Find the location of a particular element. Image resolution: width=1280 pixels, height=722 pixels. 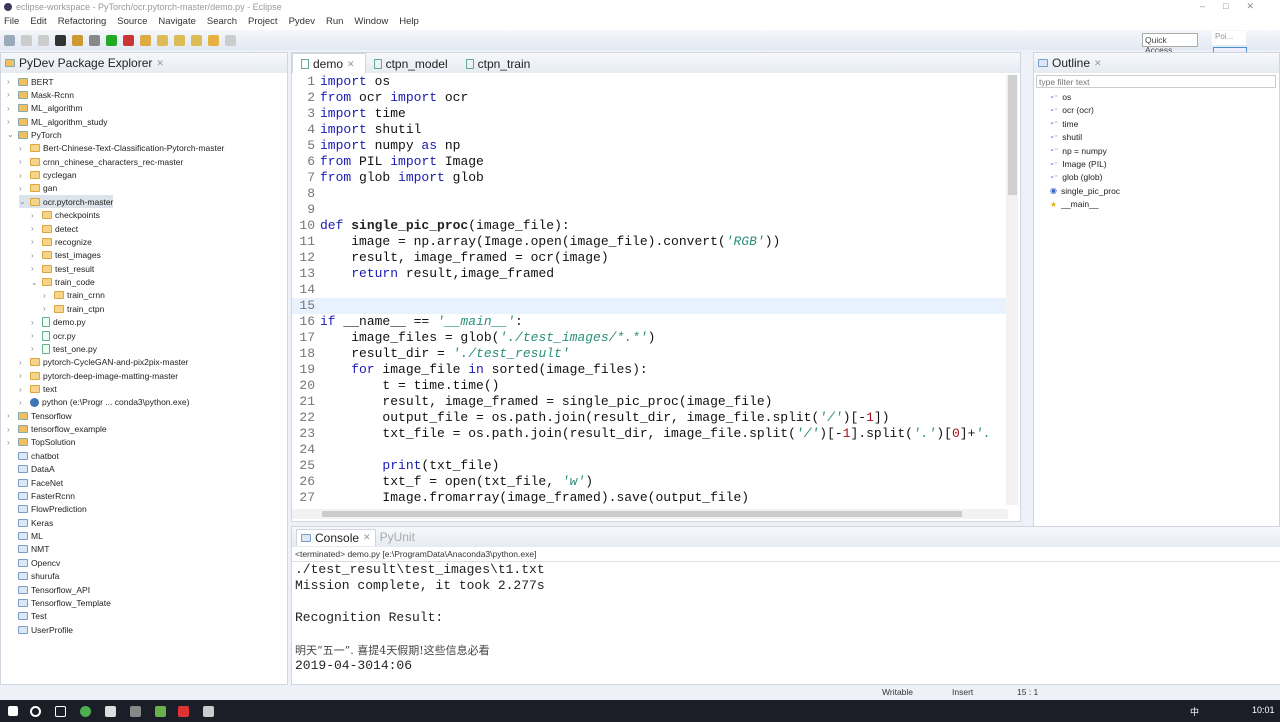

eclipse-taskbar-icon is located at coordinates (183, 711).